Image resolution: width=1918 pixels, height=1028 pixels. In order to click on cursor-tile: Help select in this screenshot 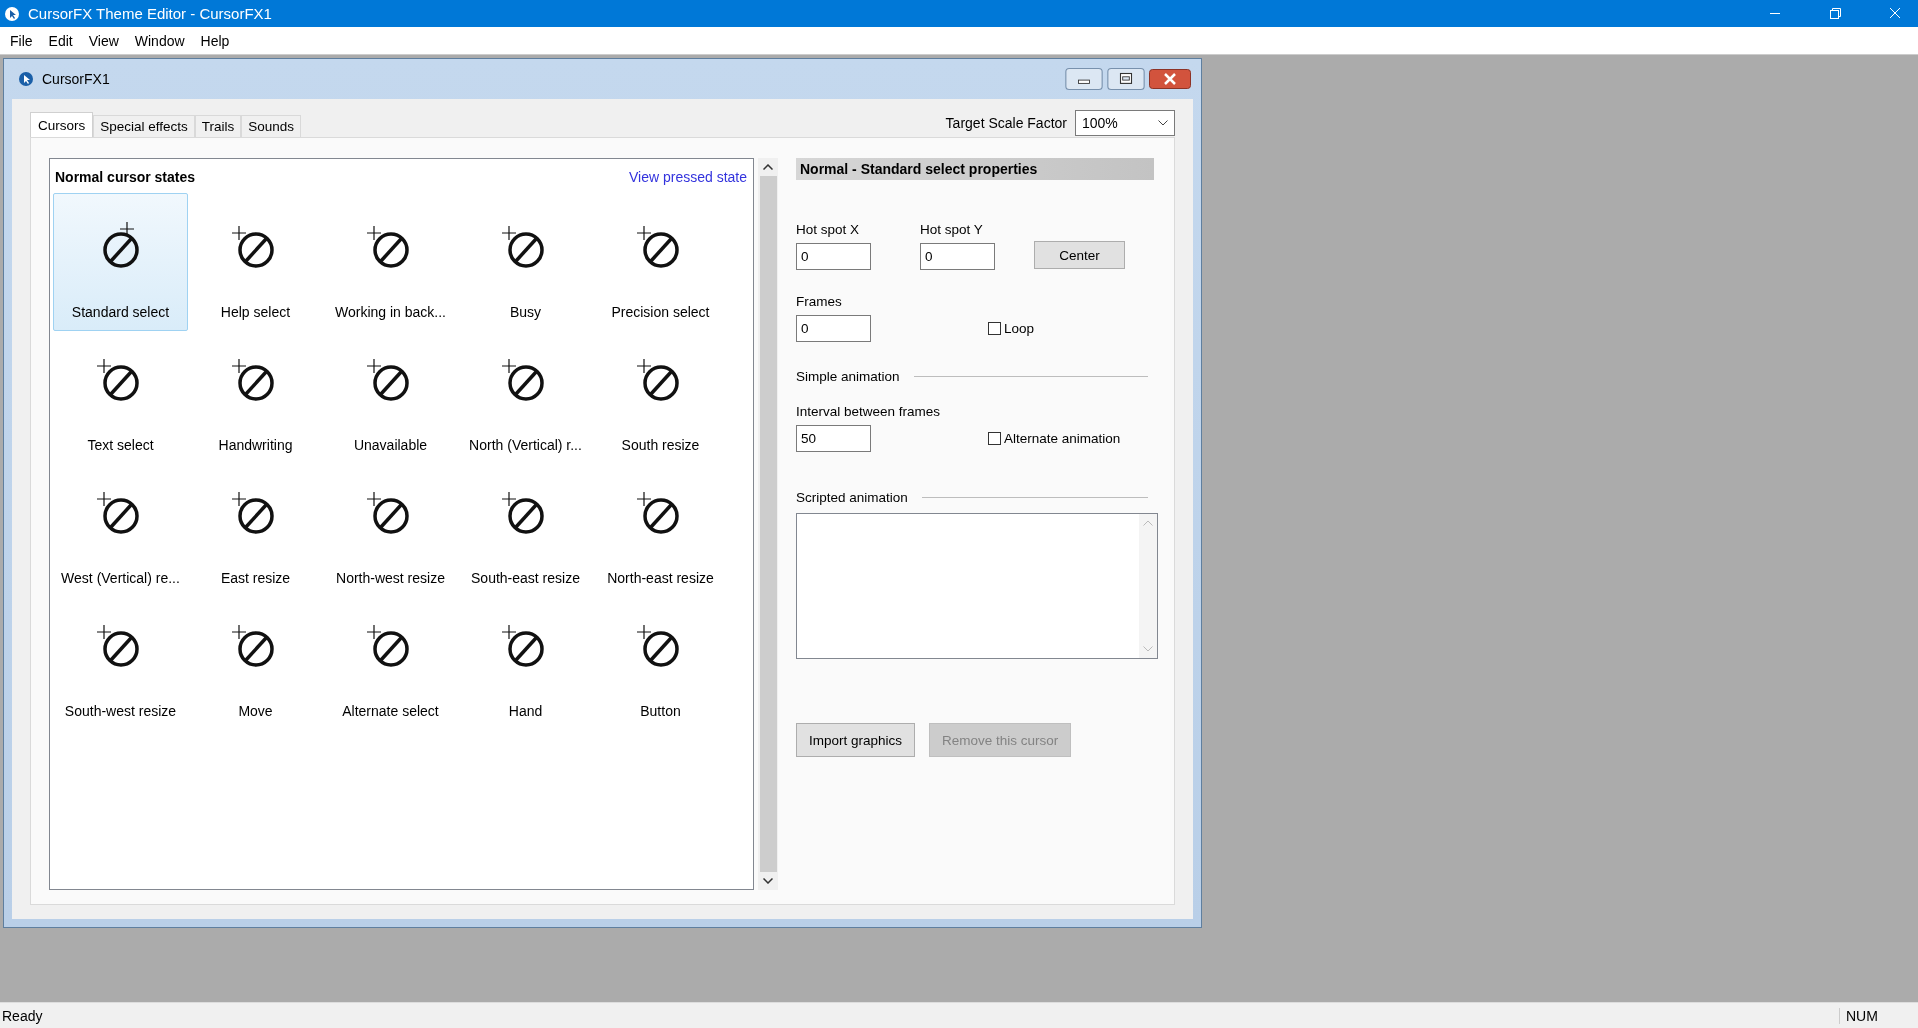, I will do `click(255, 259)`.